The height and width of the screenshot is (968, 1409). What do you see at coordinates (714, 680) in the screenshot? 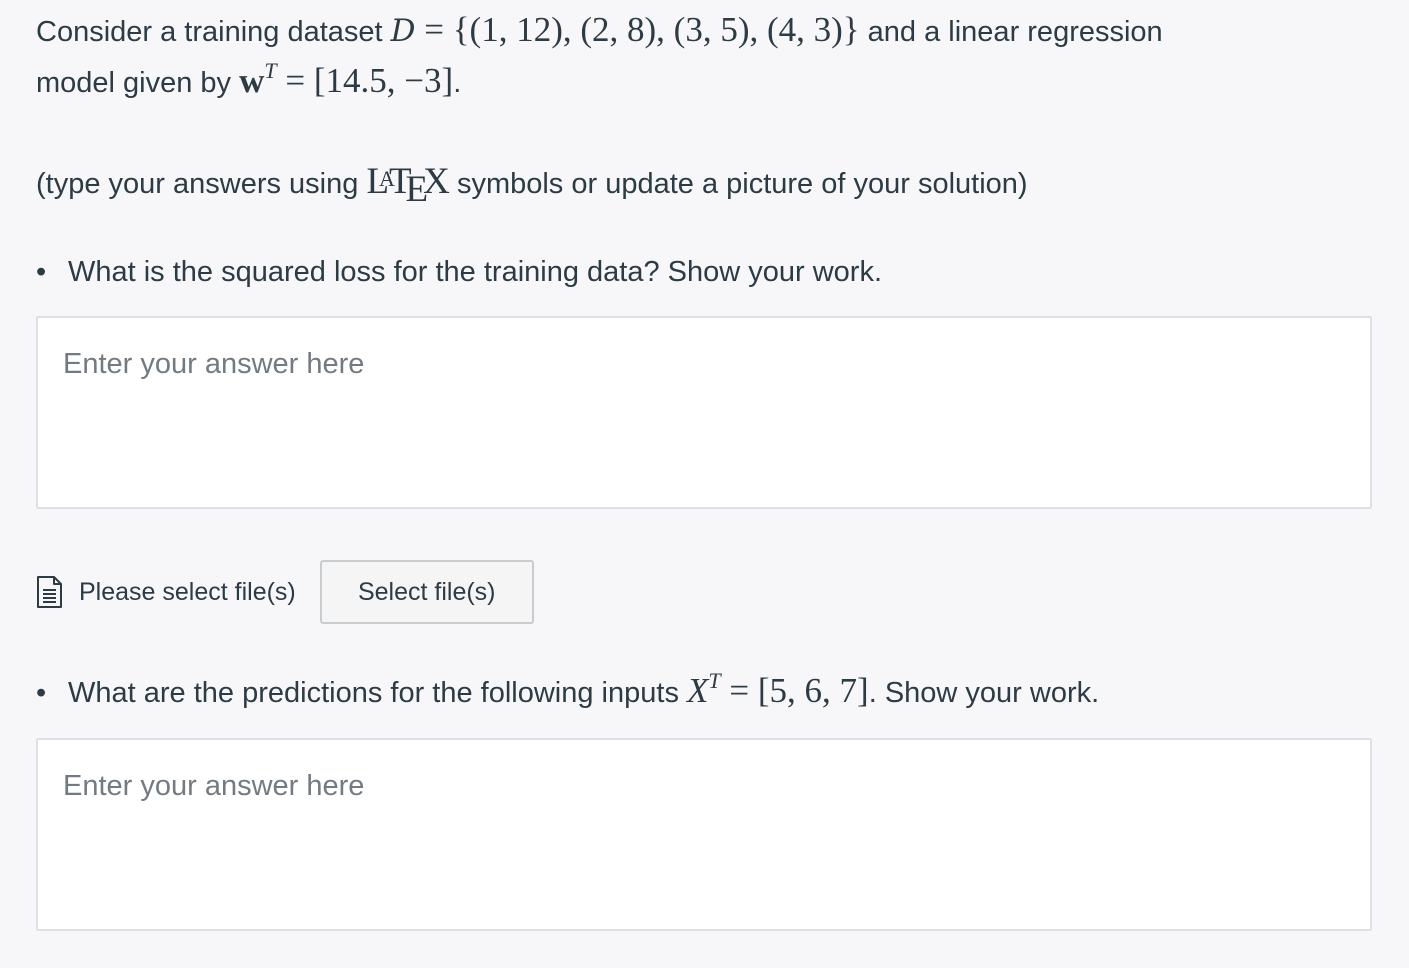
I see `input-transpose: T` at bounding box center [714, 680].